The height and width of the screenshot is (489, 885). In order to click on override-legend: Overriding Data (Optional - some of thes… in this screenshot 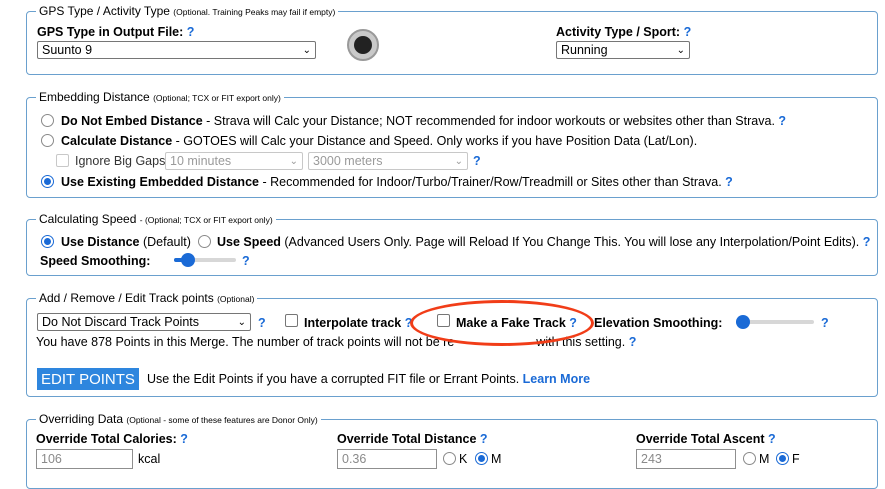, I will do `click(178, 419)`.